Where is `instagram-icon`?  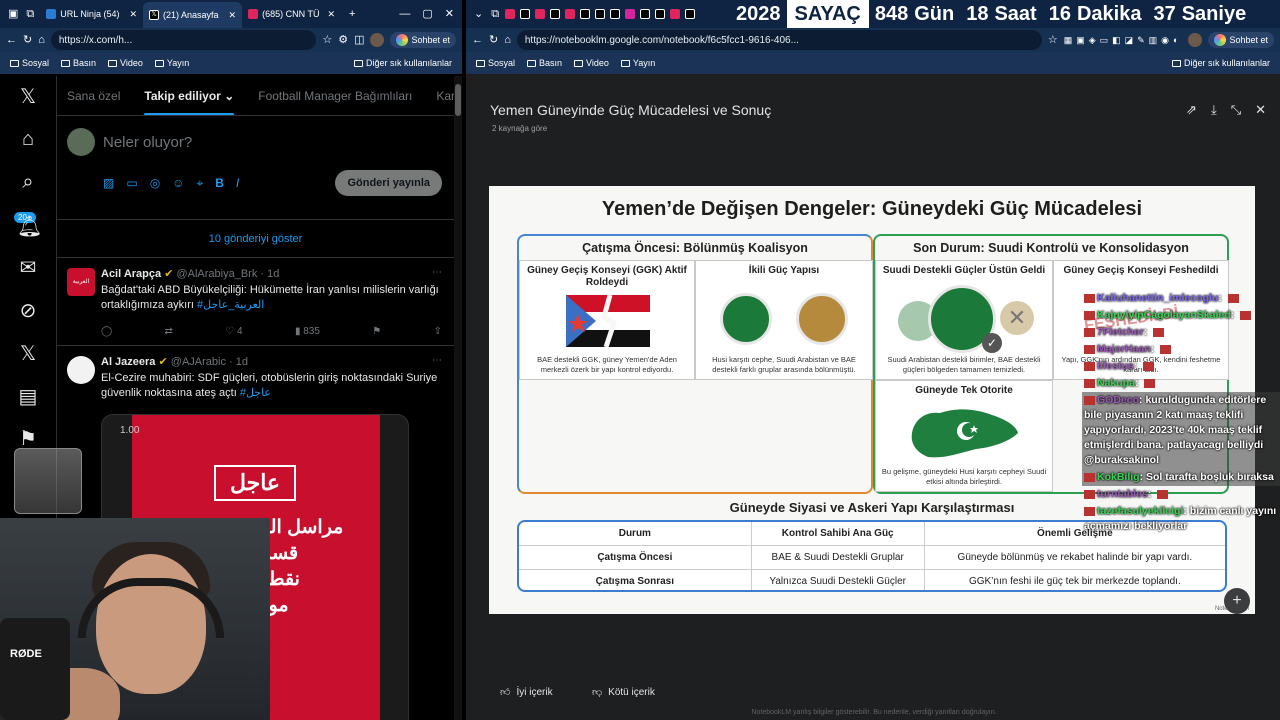 instagram-icon is located at coordinates (630, 14).